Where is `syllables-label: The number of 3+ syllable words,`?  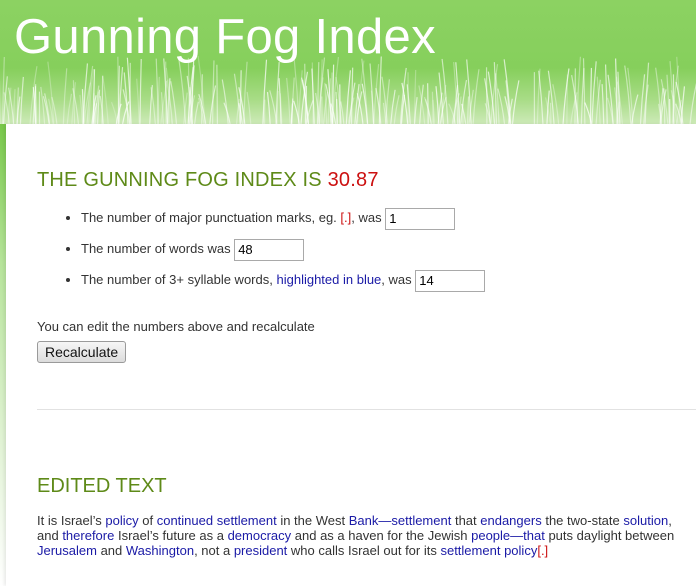
syllables-label: The number of 3+ syllable words, is located at coordinates (177, 279).